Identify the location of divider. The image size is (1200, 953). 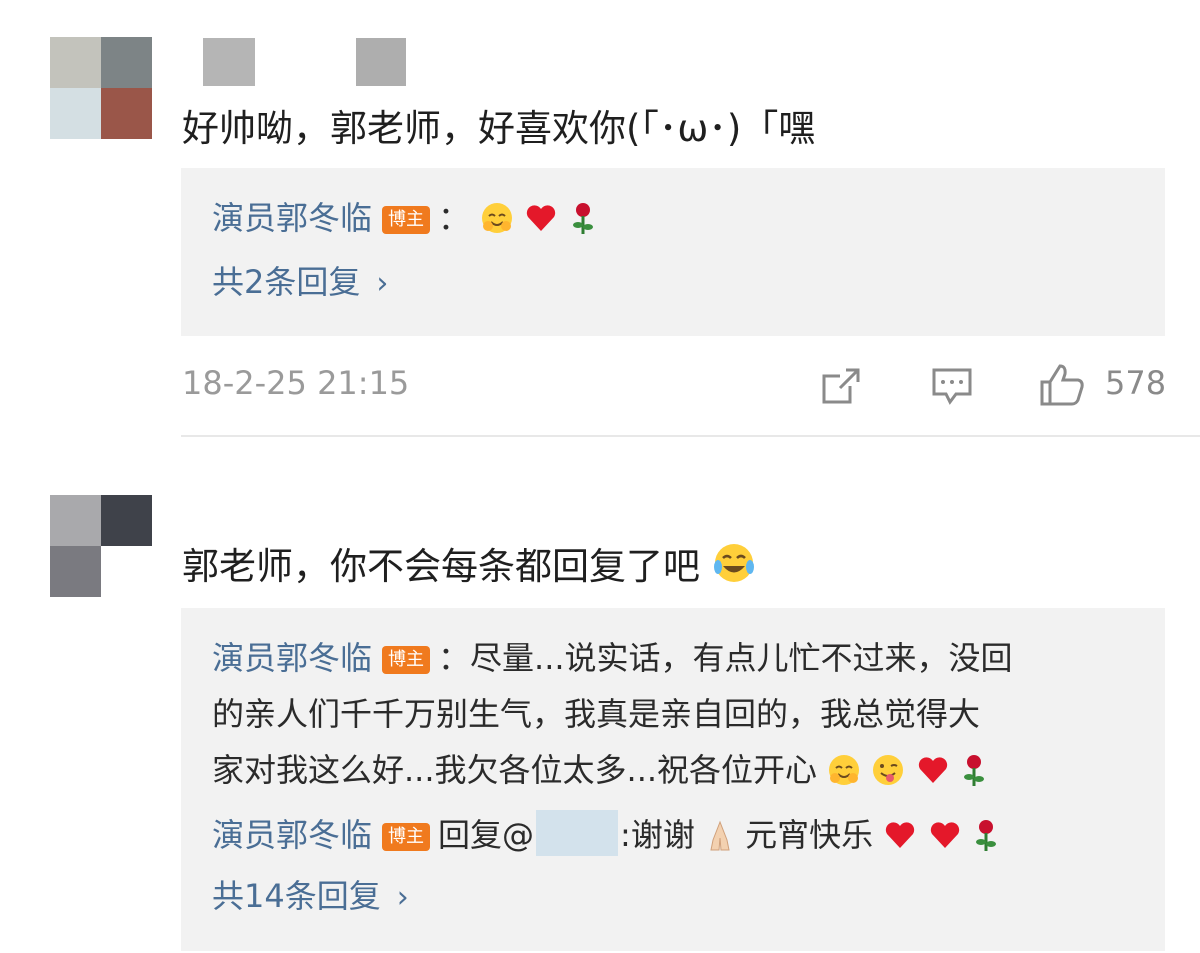
(690, 436).